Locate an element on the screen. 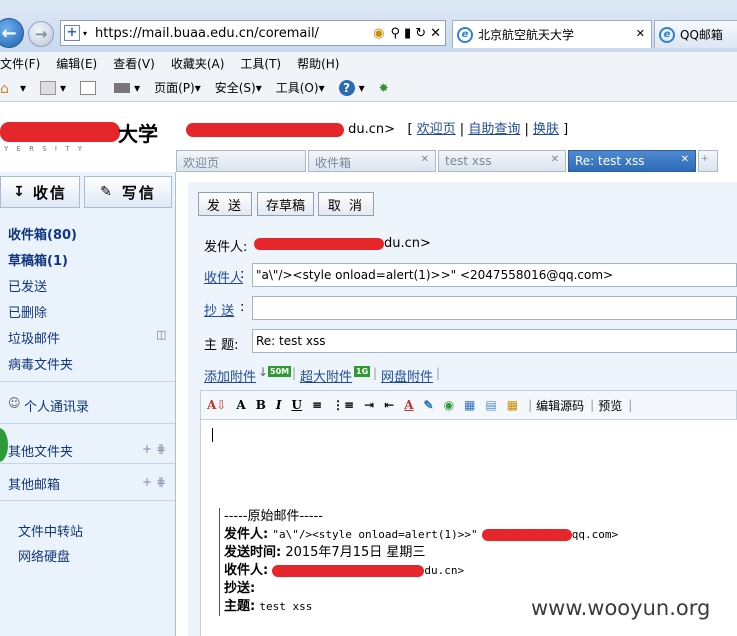 The width and height of the screenshot is (737, 636). compose-button: ✎ 写信 is located at coordinates (128, 192).